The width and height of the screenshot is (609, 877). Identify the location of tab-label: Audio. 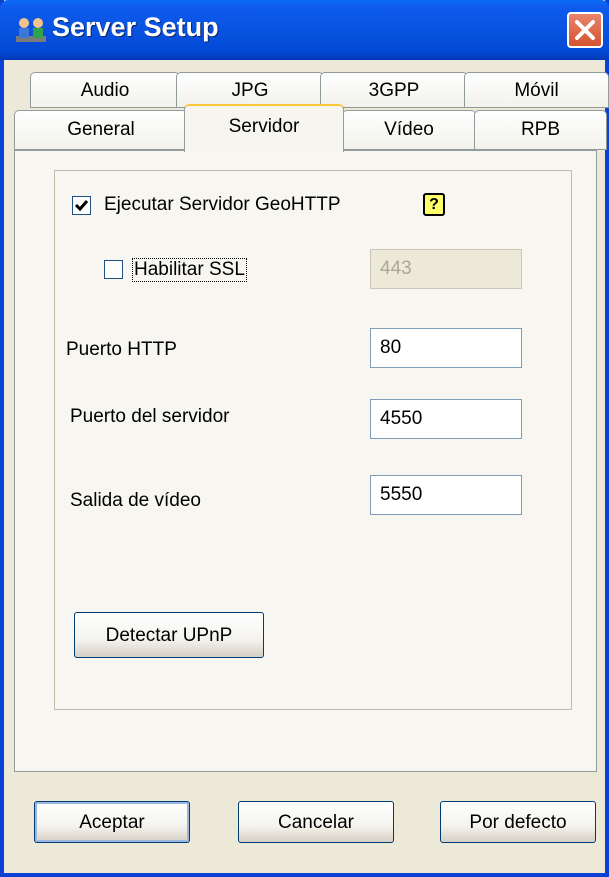
(105, 90).